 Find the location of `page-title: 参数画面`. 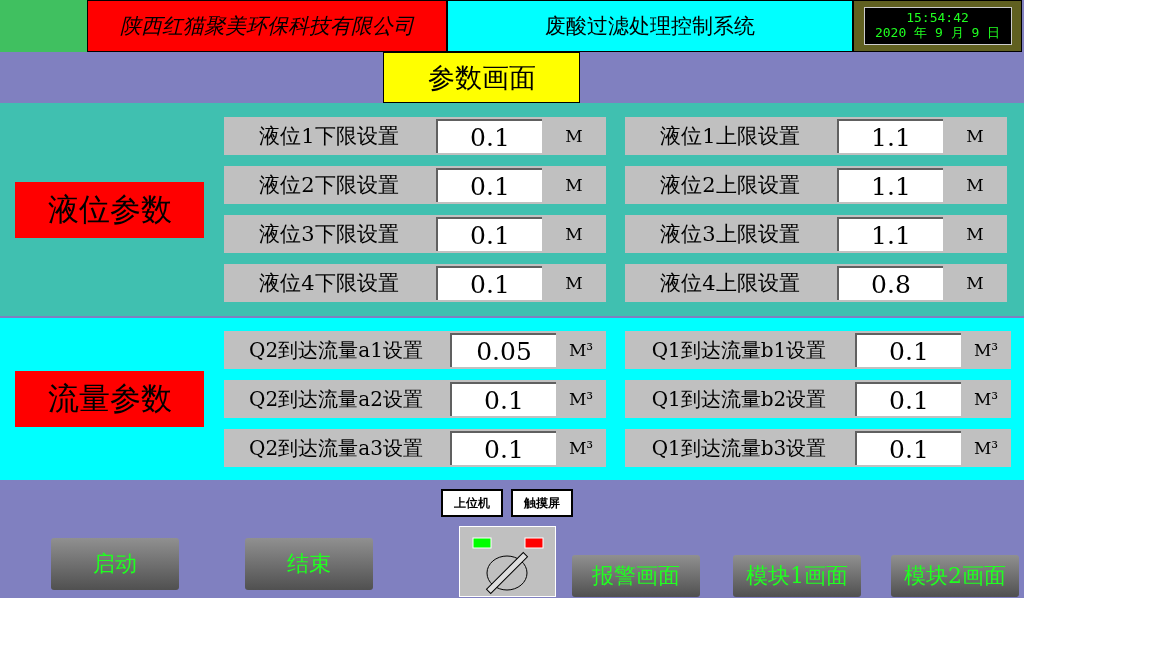

page-title: 参数画面 is located at coordinates (481, 77).